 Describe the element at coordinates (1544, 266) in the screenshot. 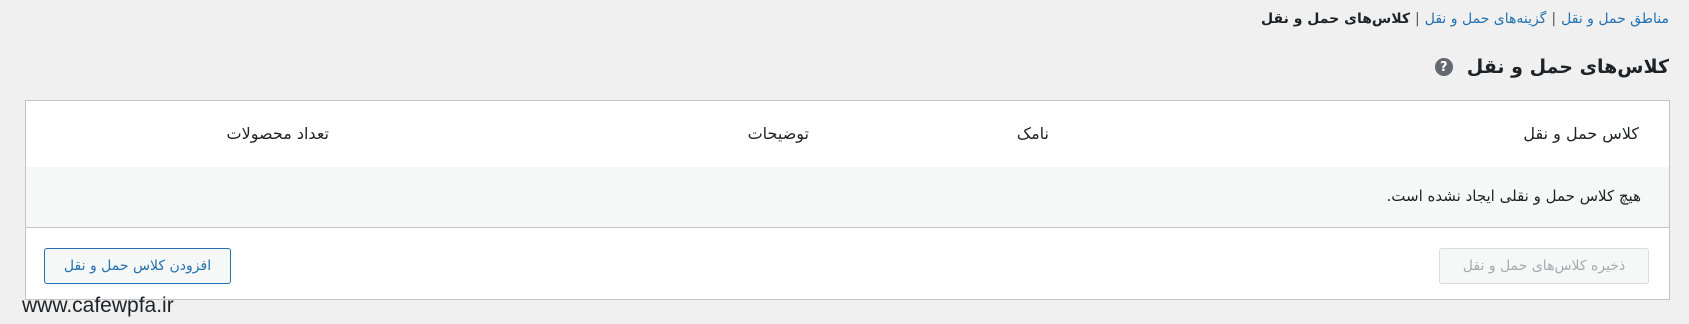

I see `save-shipping-classes-button: ذخیره کلاس‌های حمل و نقل` at that location.